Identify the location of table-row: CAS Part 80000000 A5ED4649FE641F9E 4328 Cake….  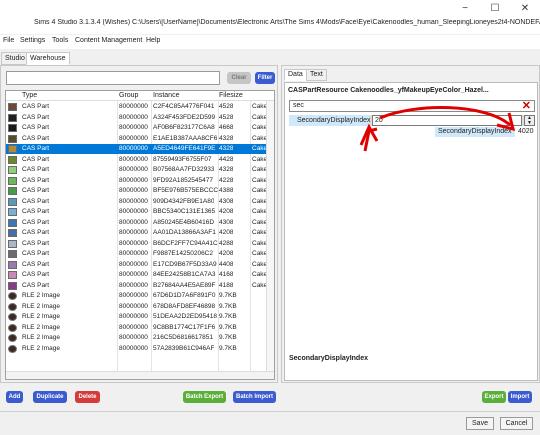
(140, 149).